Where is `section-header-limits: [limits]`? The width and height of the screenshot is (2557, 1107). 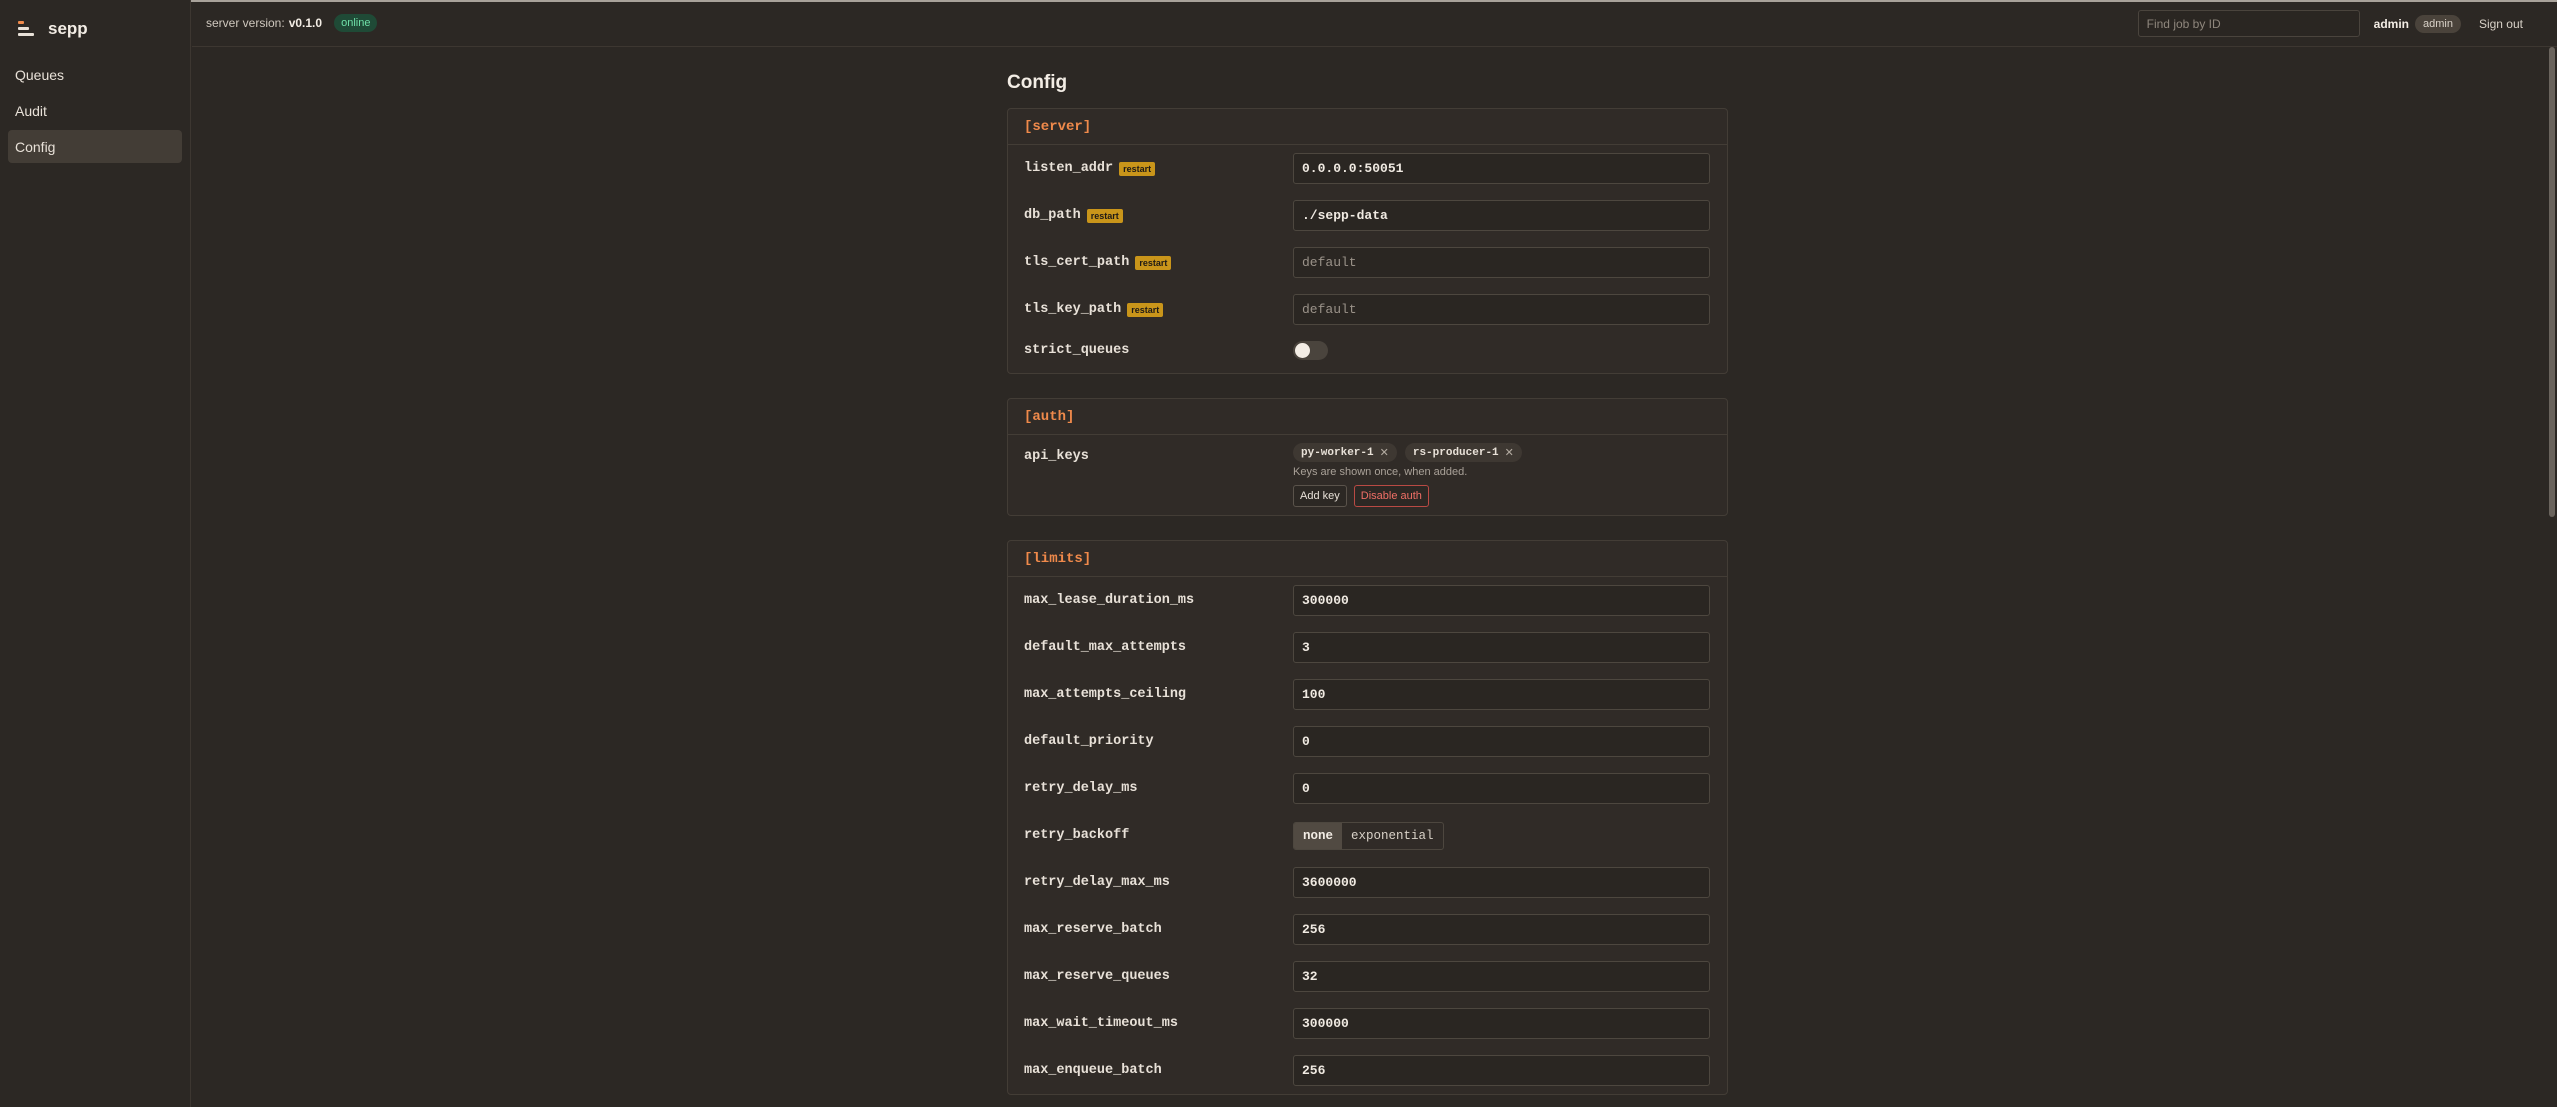
section-header-limits: [limits] is located at coordinates (1367, 559).